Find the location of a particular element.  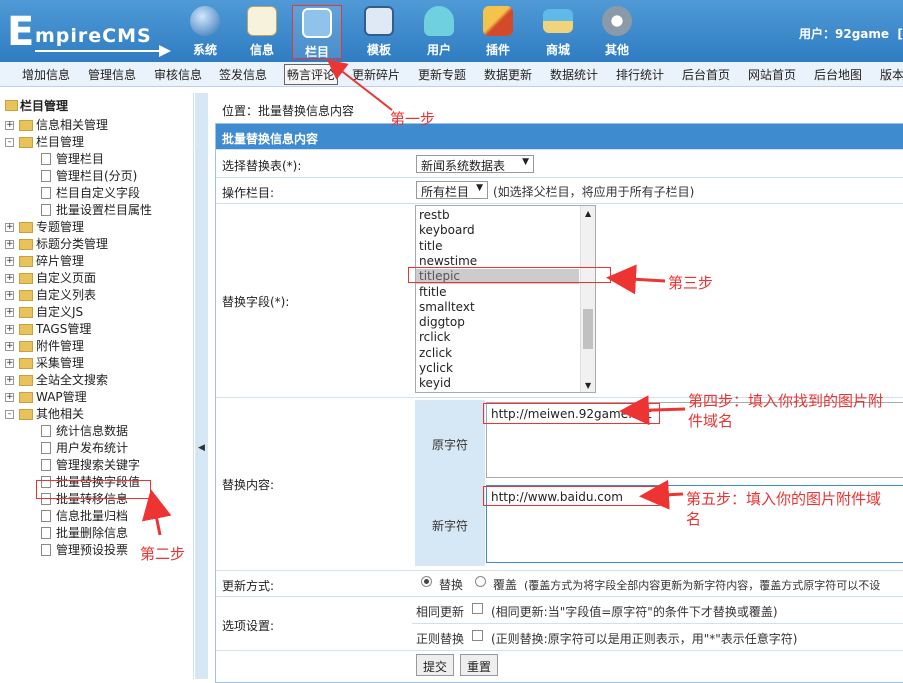

mode-cover-radio is located at coordinates (480, 581).